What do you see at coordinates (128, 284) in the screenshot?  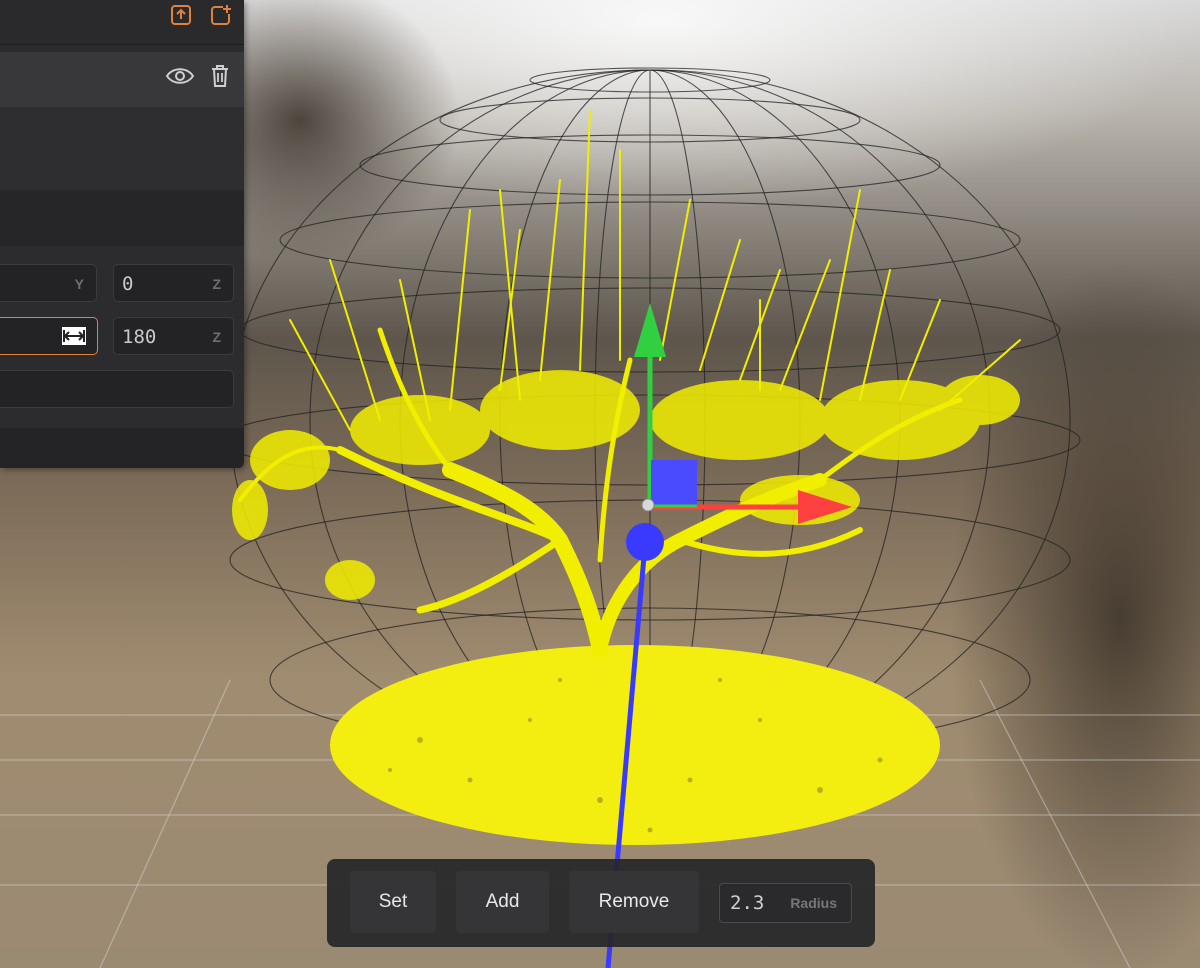 I see `position-z-value: 0` at bounding box center [128, 284].